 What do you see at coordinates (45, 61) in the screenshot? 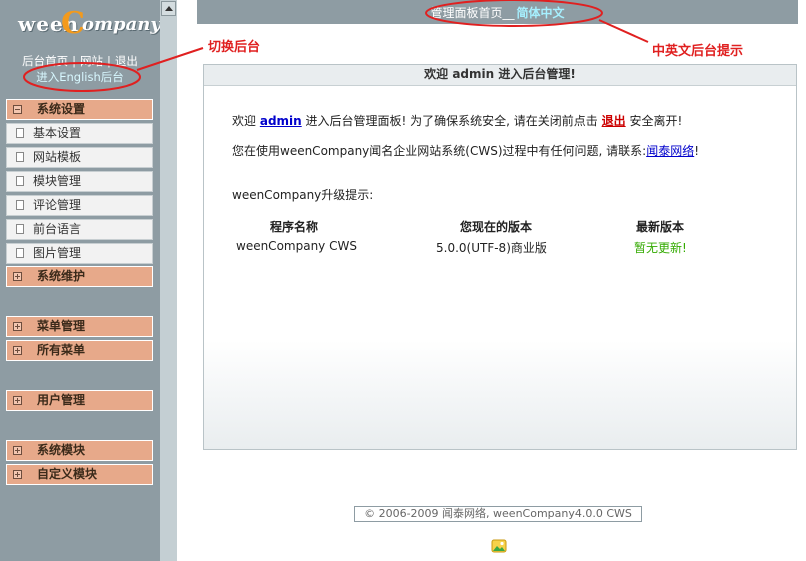
I see `home-link: 后台首页` at bounding box center [45, 61].